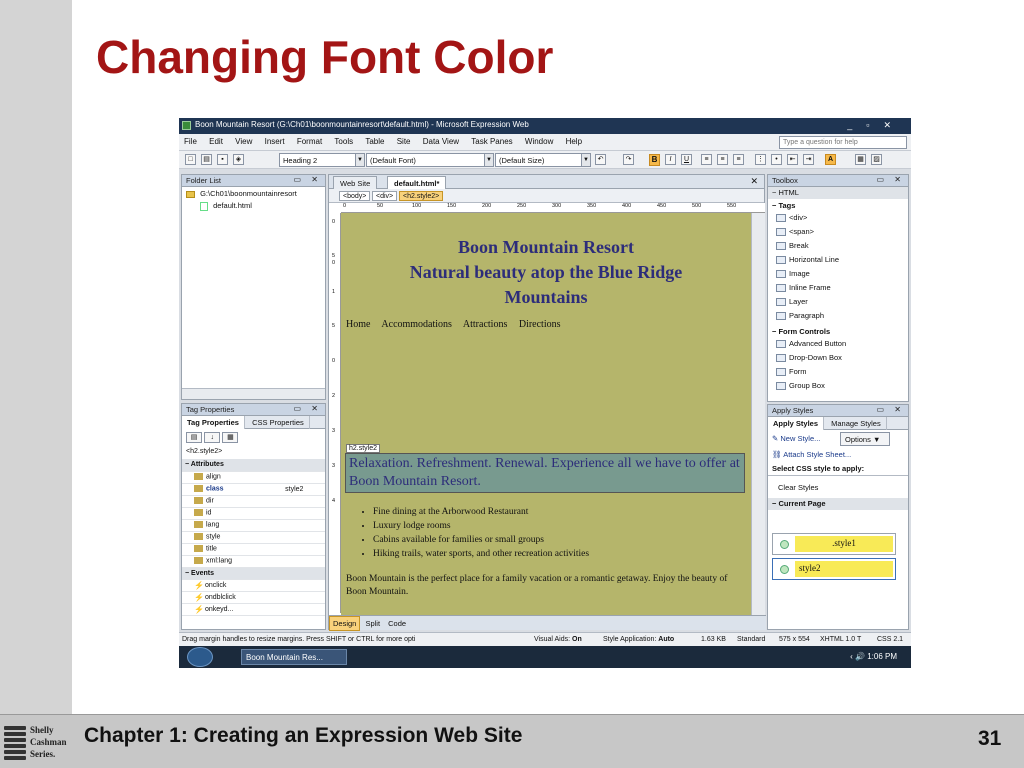 The image size is (1024, 768). What do you see at coordinates (253, 525) in the screenshot?
I see `attribute-row: lang` at bounding box center [253, 525].